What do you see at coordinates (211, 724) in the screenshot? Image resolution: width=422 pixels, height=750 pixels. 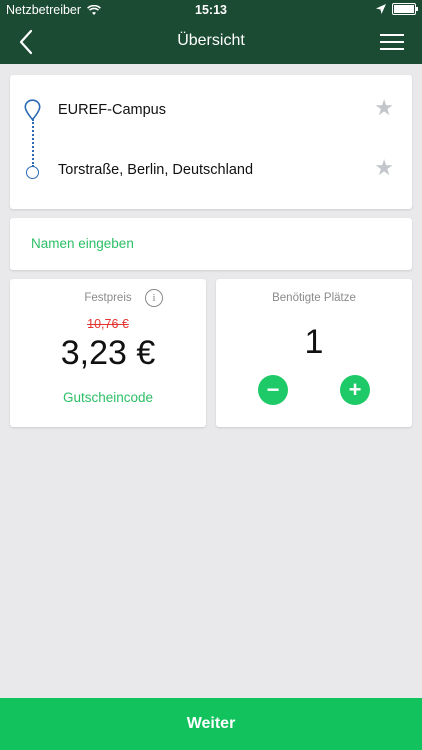 I see `continue-button: Weiter` at bounding box center [211, 724].